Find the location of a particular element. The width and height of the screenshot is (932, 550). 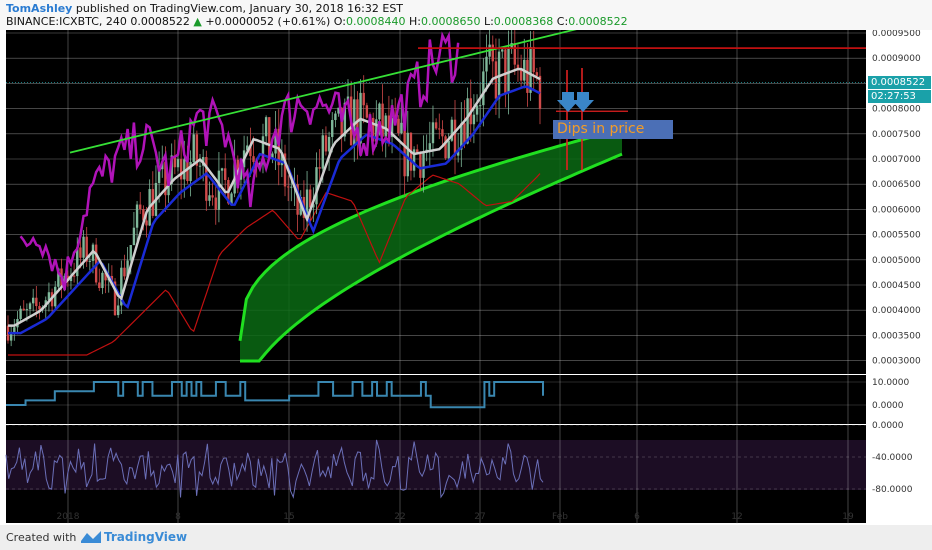

x-tick-label: 22 is located at coordinates (399, 517).